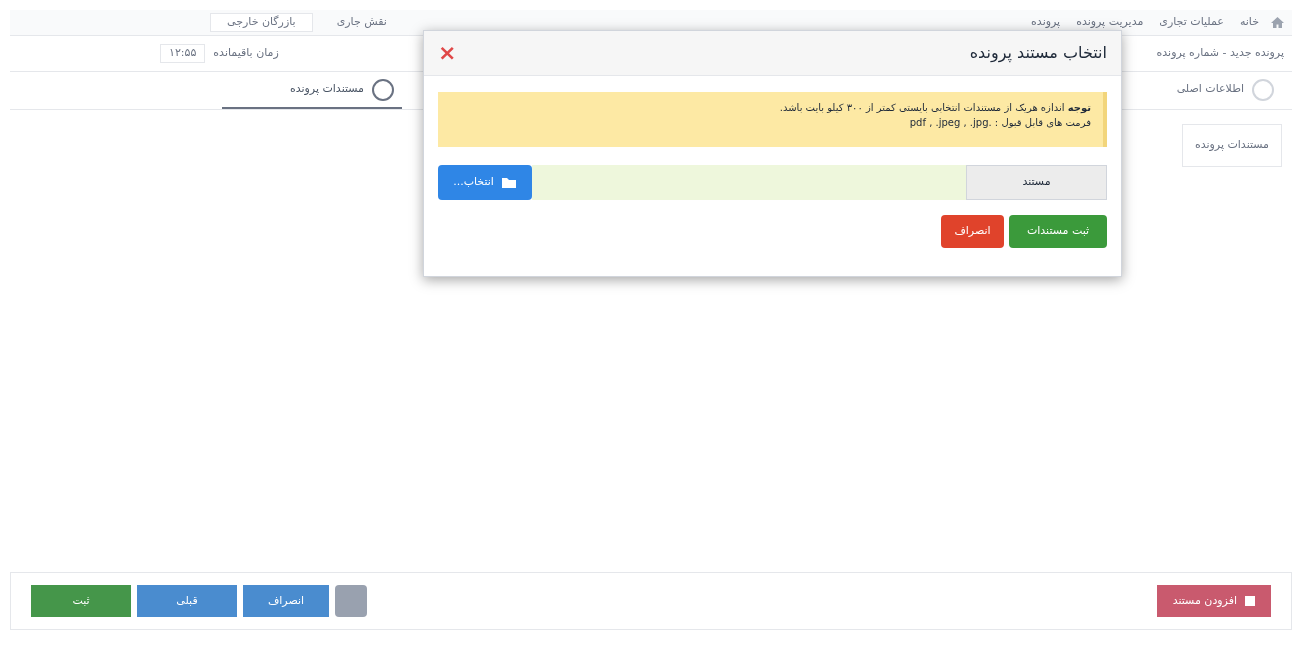 This screenshot has width=1302, height=648. I want to click on breadcrumb-link: عملیات تجاری, so click(1191, 22).